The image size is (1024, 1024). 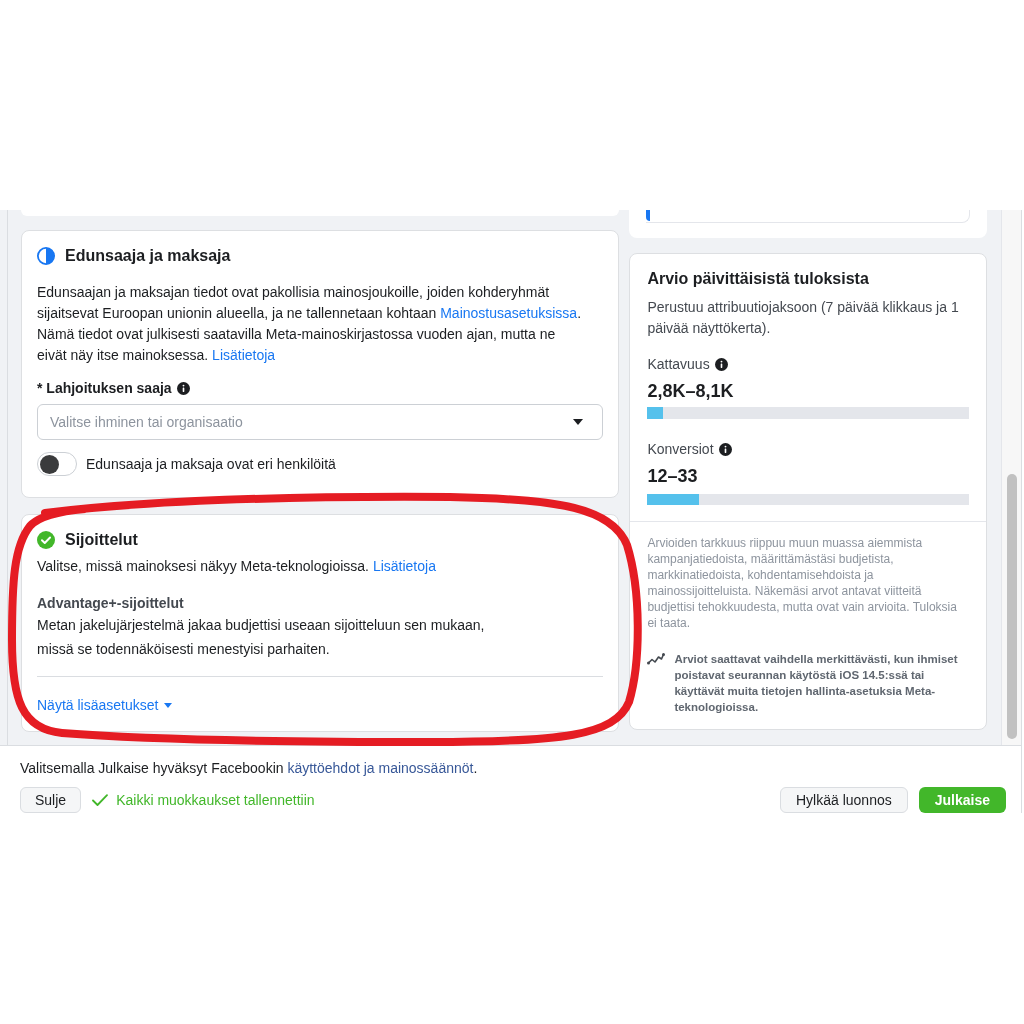 I want to click on card-title: Arvio päivittäisistä tuloksista, so click(x=758, y=279).